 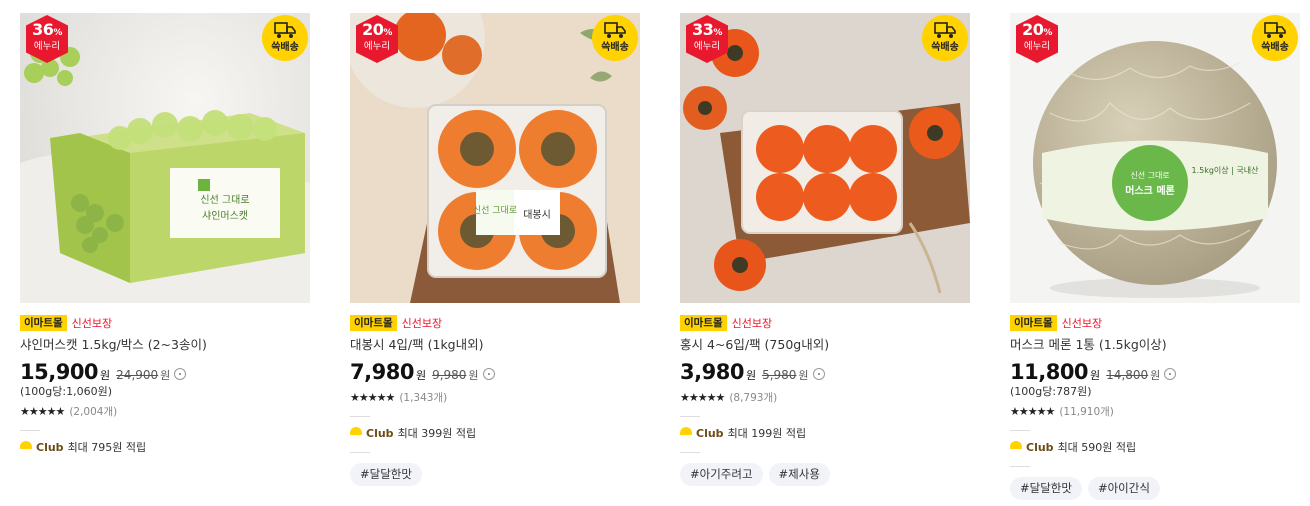 What do you see at coordinates (1123, 488) in the screenshot?
I see `hashtag-chip: #아이간식` at bounding box center [1123, 488].